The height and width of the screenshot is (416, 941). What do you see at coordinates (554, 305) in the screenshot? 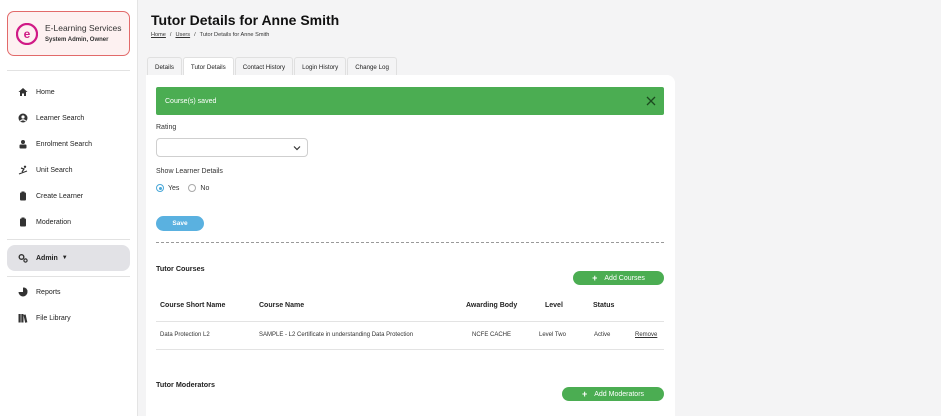
I see `column-header: Level` at bounding box center [554, 305].